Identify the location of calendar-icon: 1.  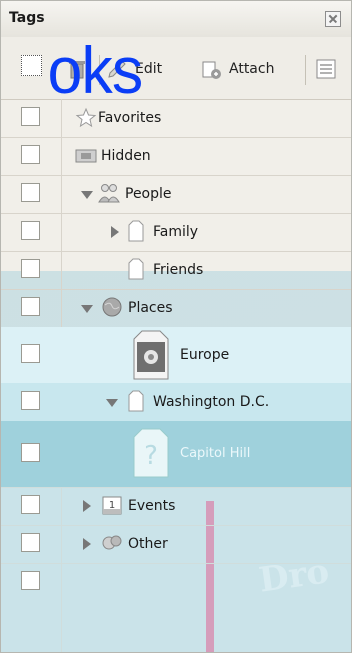
(112, 505).